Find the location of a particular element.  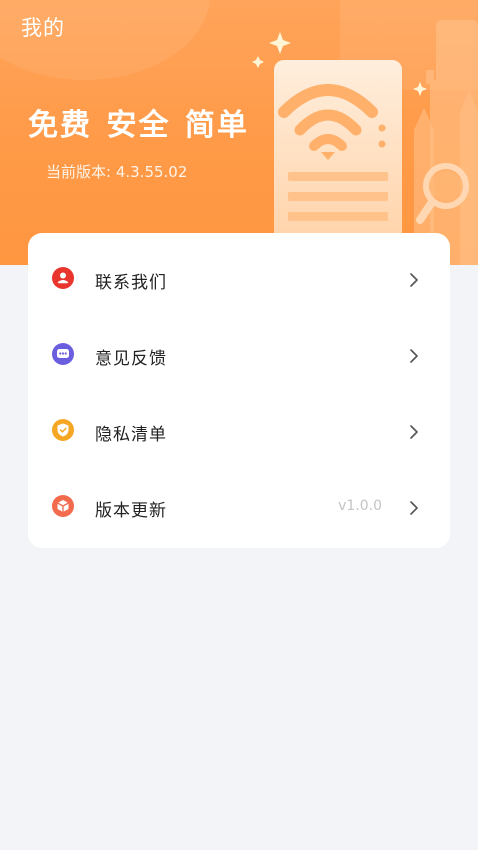

menu-item-label: 联系我们 is located at coordinates (131, 283).